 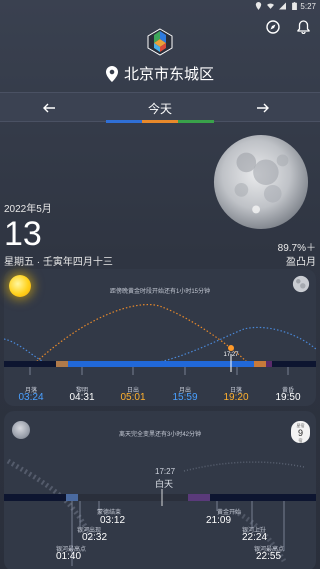 I want to click on arrow-right-icon, so click(x=263, y=108).